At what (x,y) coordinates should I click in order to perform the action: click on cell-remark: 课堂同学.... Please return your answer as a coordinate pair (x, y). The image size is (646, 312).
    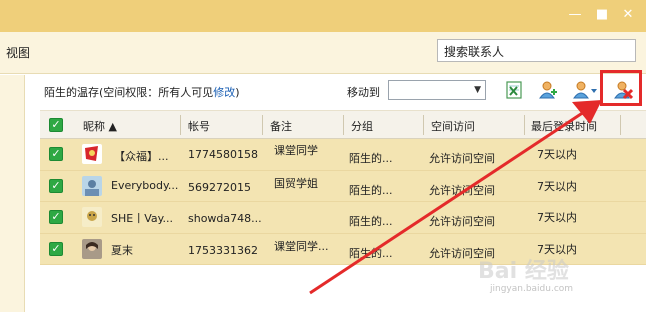
    Looking at the image, I should click on (301, 246).